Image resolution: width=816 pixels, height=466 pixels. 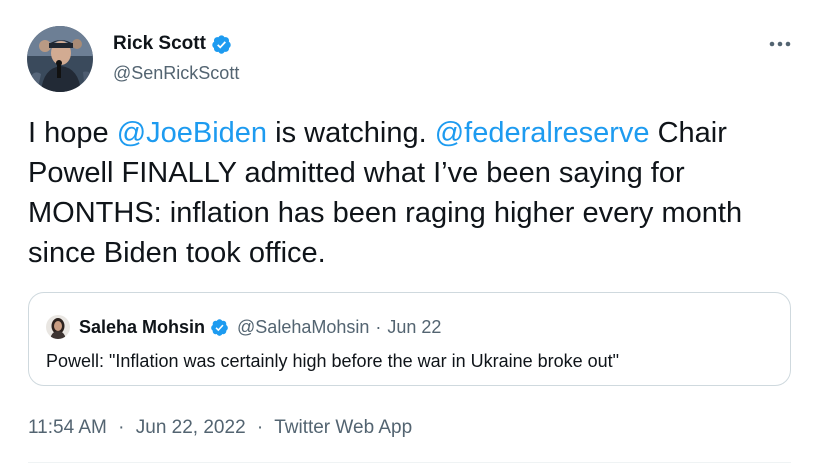 What do you see at coordinates (414, 327) in the screenshot?
I see `quoted-tweet-date: Jun 22` at bounding box center [414, 327].